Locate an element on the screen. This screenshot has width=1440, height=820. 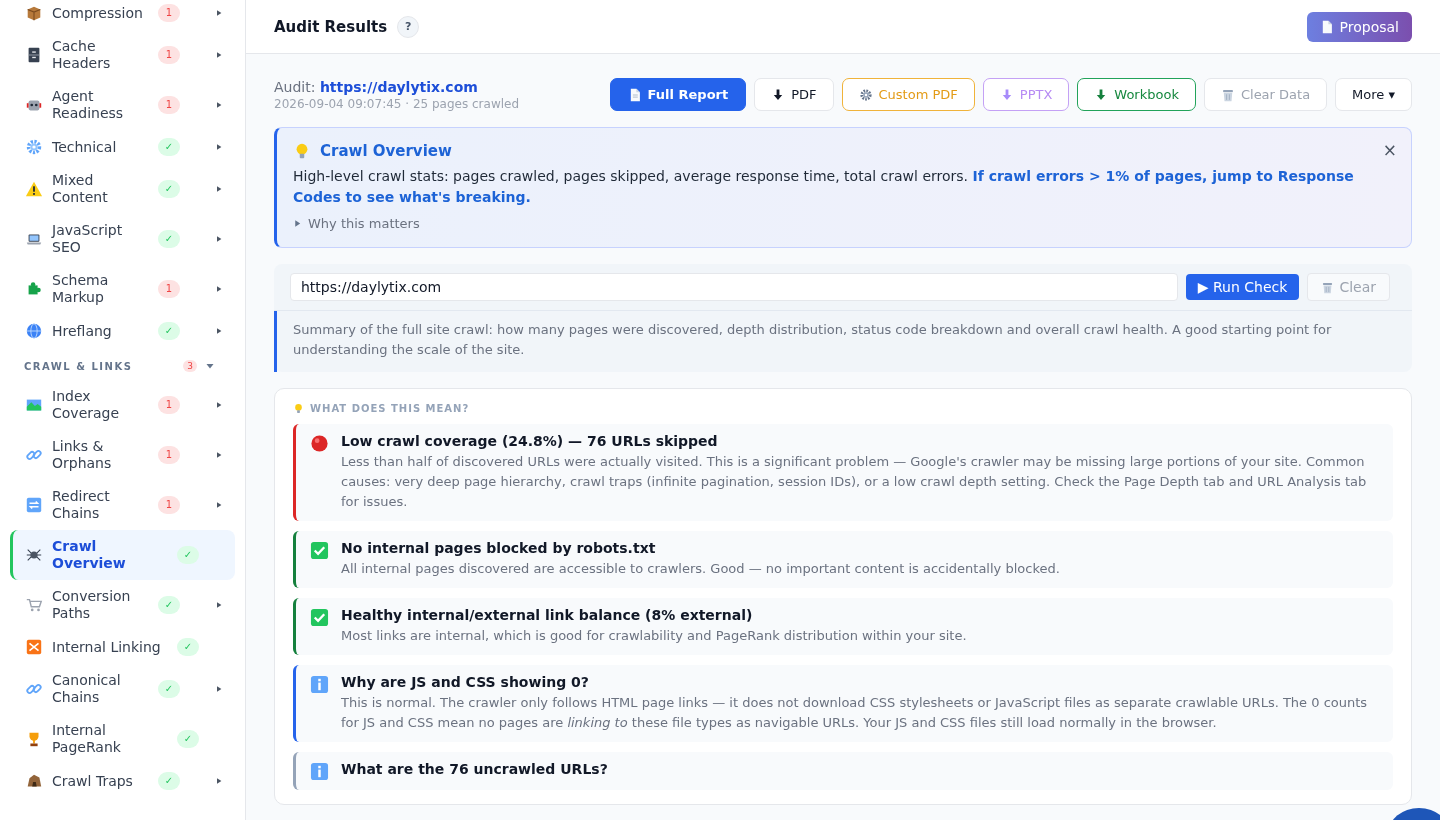
spider-icon is located at coordinates (34, 555).